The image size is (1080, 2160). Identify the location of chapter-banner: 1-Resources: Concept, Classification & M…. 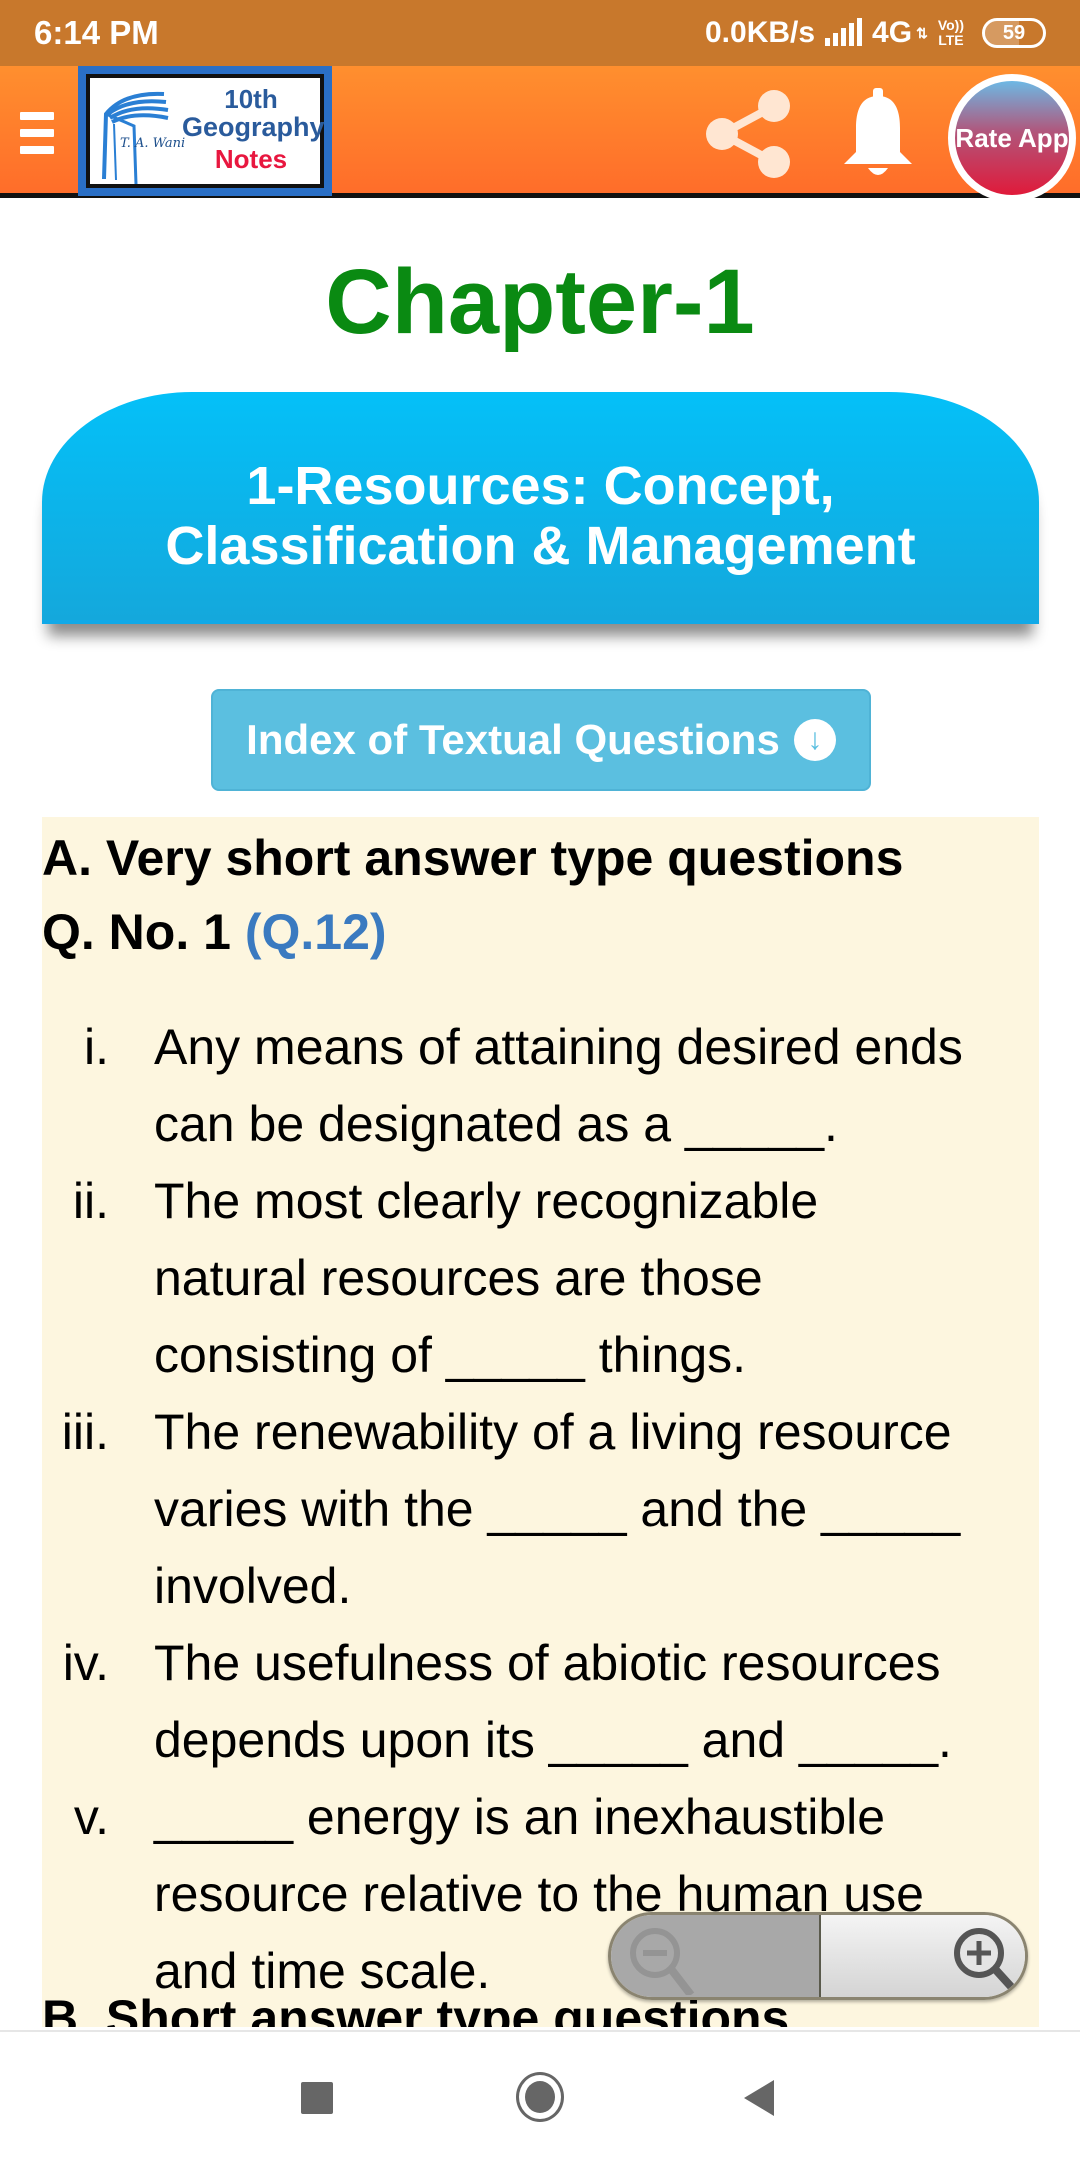
(540, 508).